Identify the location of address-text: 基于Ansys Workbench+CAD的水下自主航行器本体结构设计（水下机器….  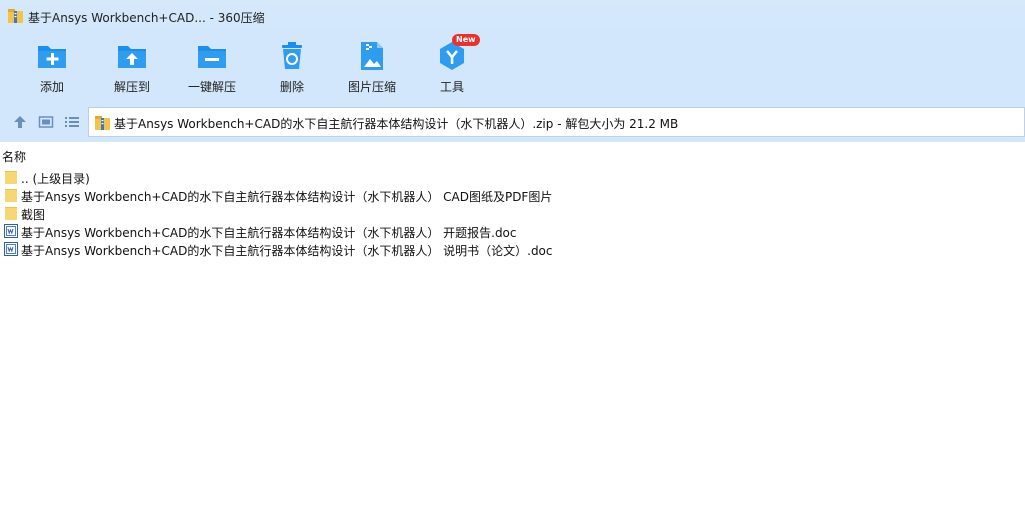
(396, 124).